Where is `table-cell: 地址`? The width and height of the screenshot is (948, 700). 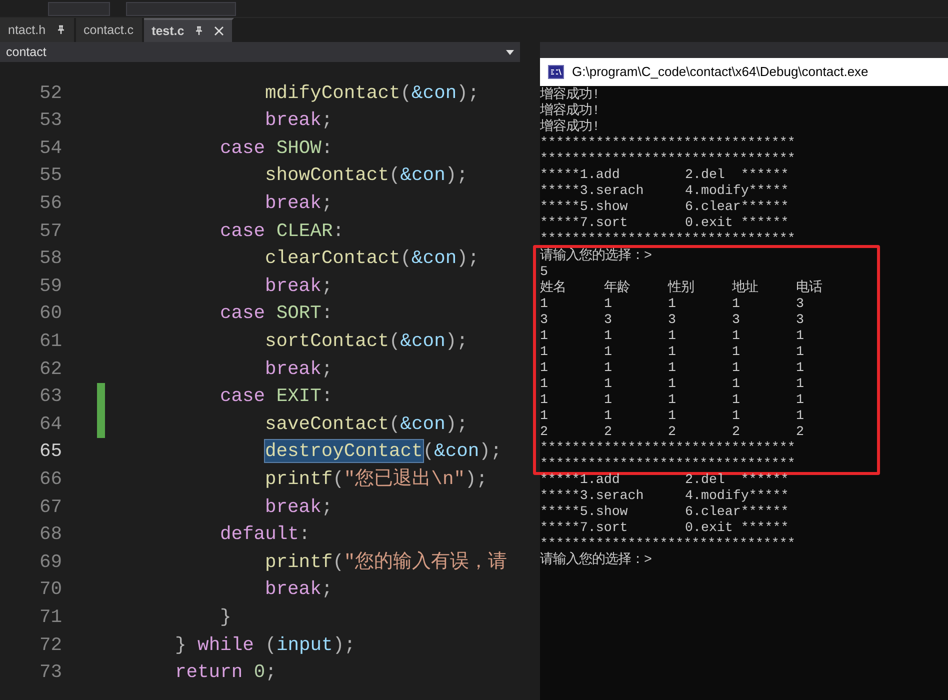
table-cell: 地址 is located at coordinates (745, 287).